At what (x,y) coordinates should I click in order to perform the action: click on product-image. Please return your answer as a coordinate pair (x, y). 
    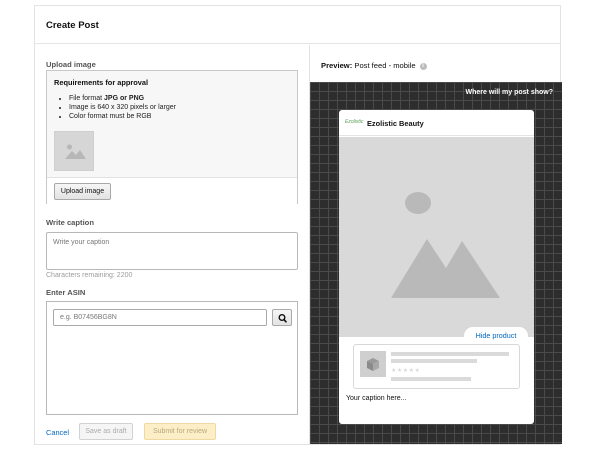
    Looking at the image, I should click on (373, 364).